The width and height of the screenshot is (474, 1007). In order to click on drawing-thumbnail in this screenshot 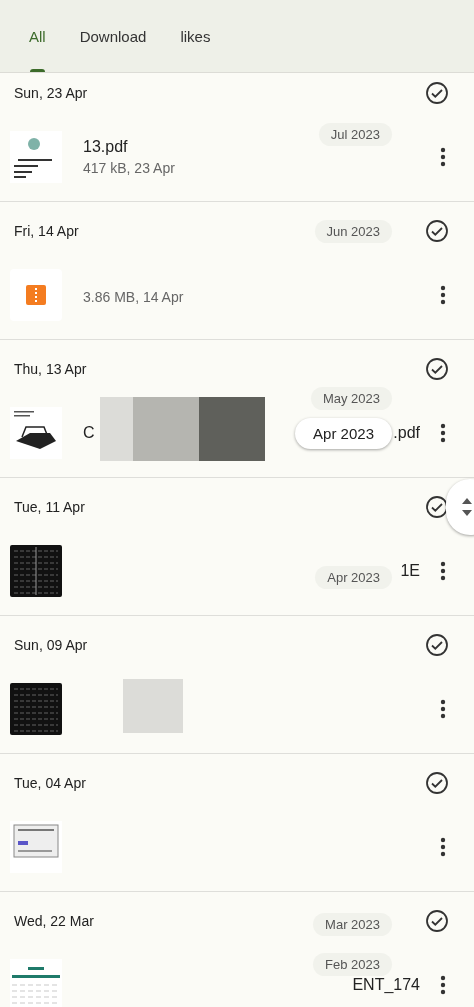, I will do `click(36, 433)`.